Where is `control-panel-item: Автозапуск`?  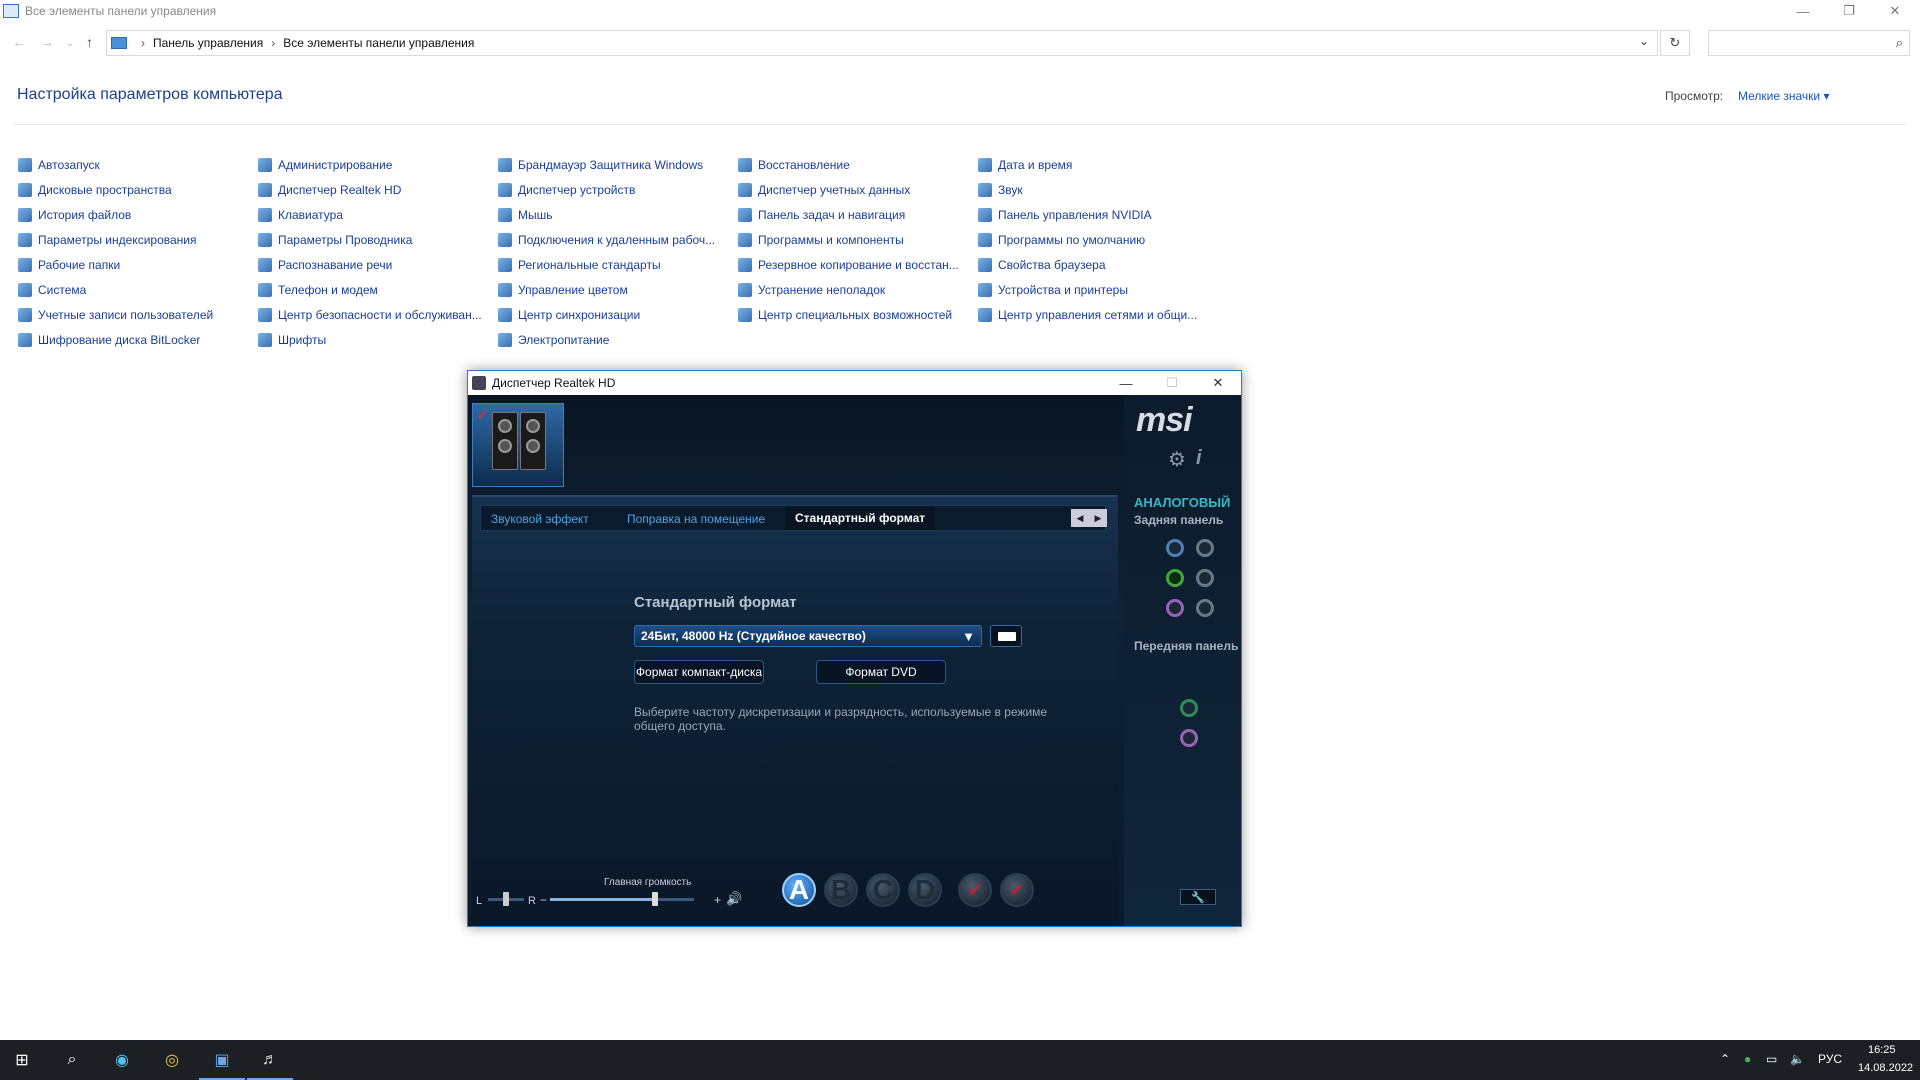 control-panel-item: Автозапуск is located at coordinates (138, 164).